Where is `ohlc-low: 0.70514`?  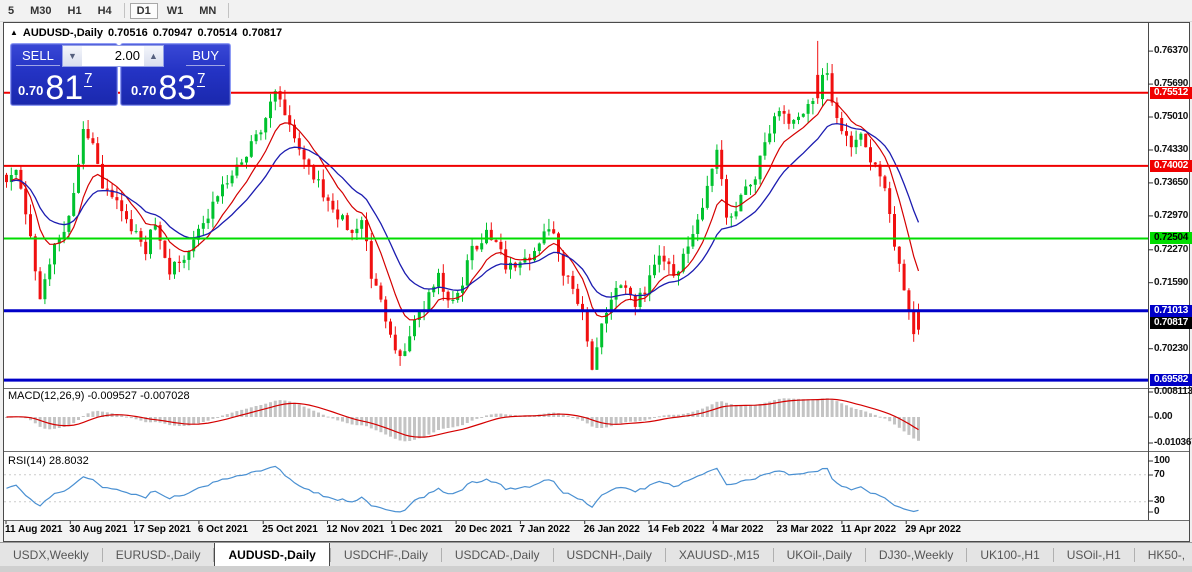 ohlc-low: 0.70514 is located at coordinates (217, 33).